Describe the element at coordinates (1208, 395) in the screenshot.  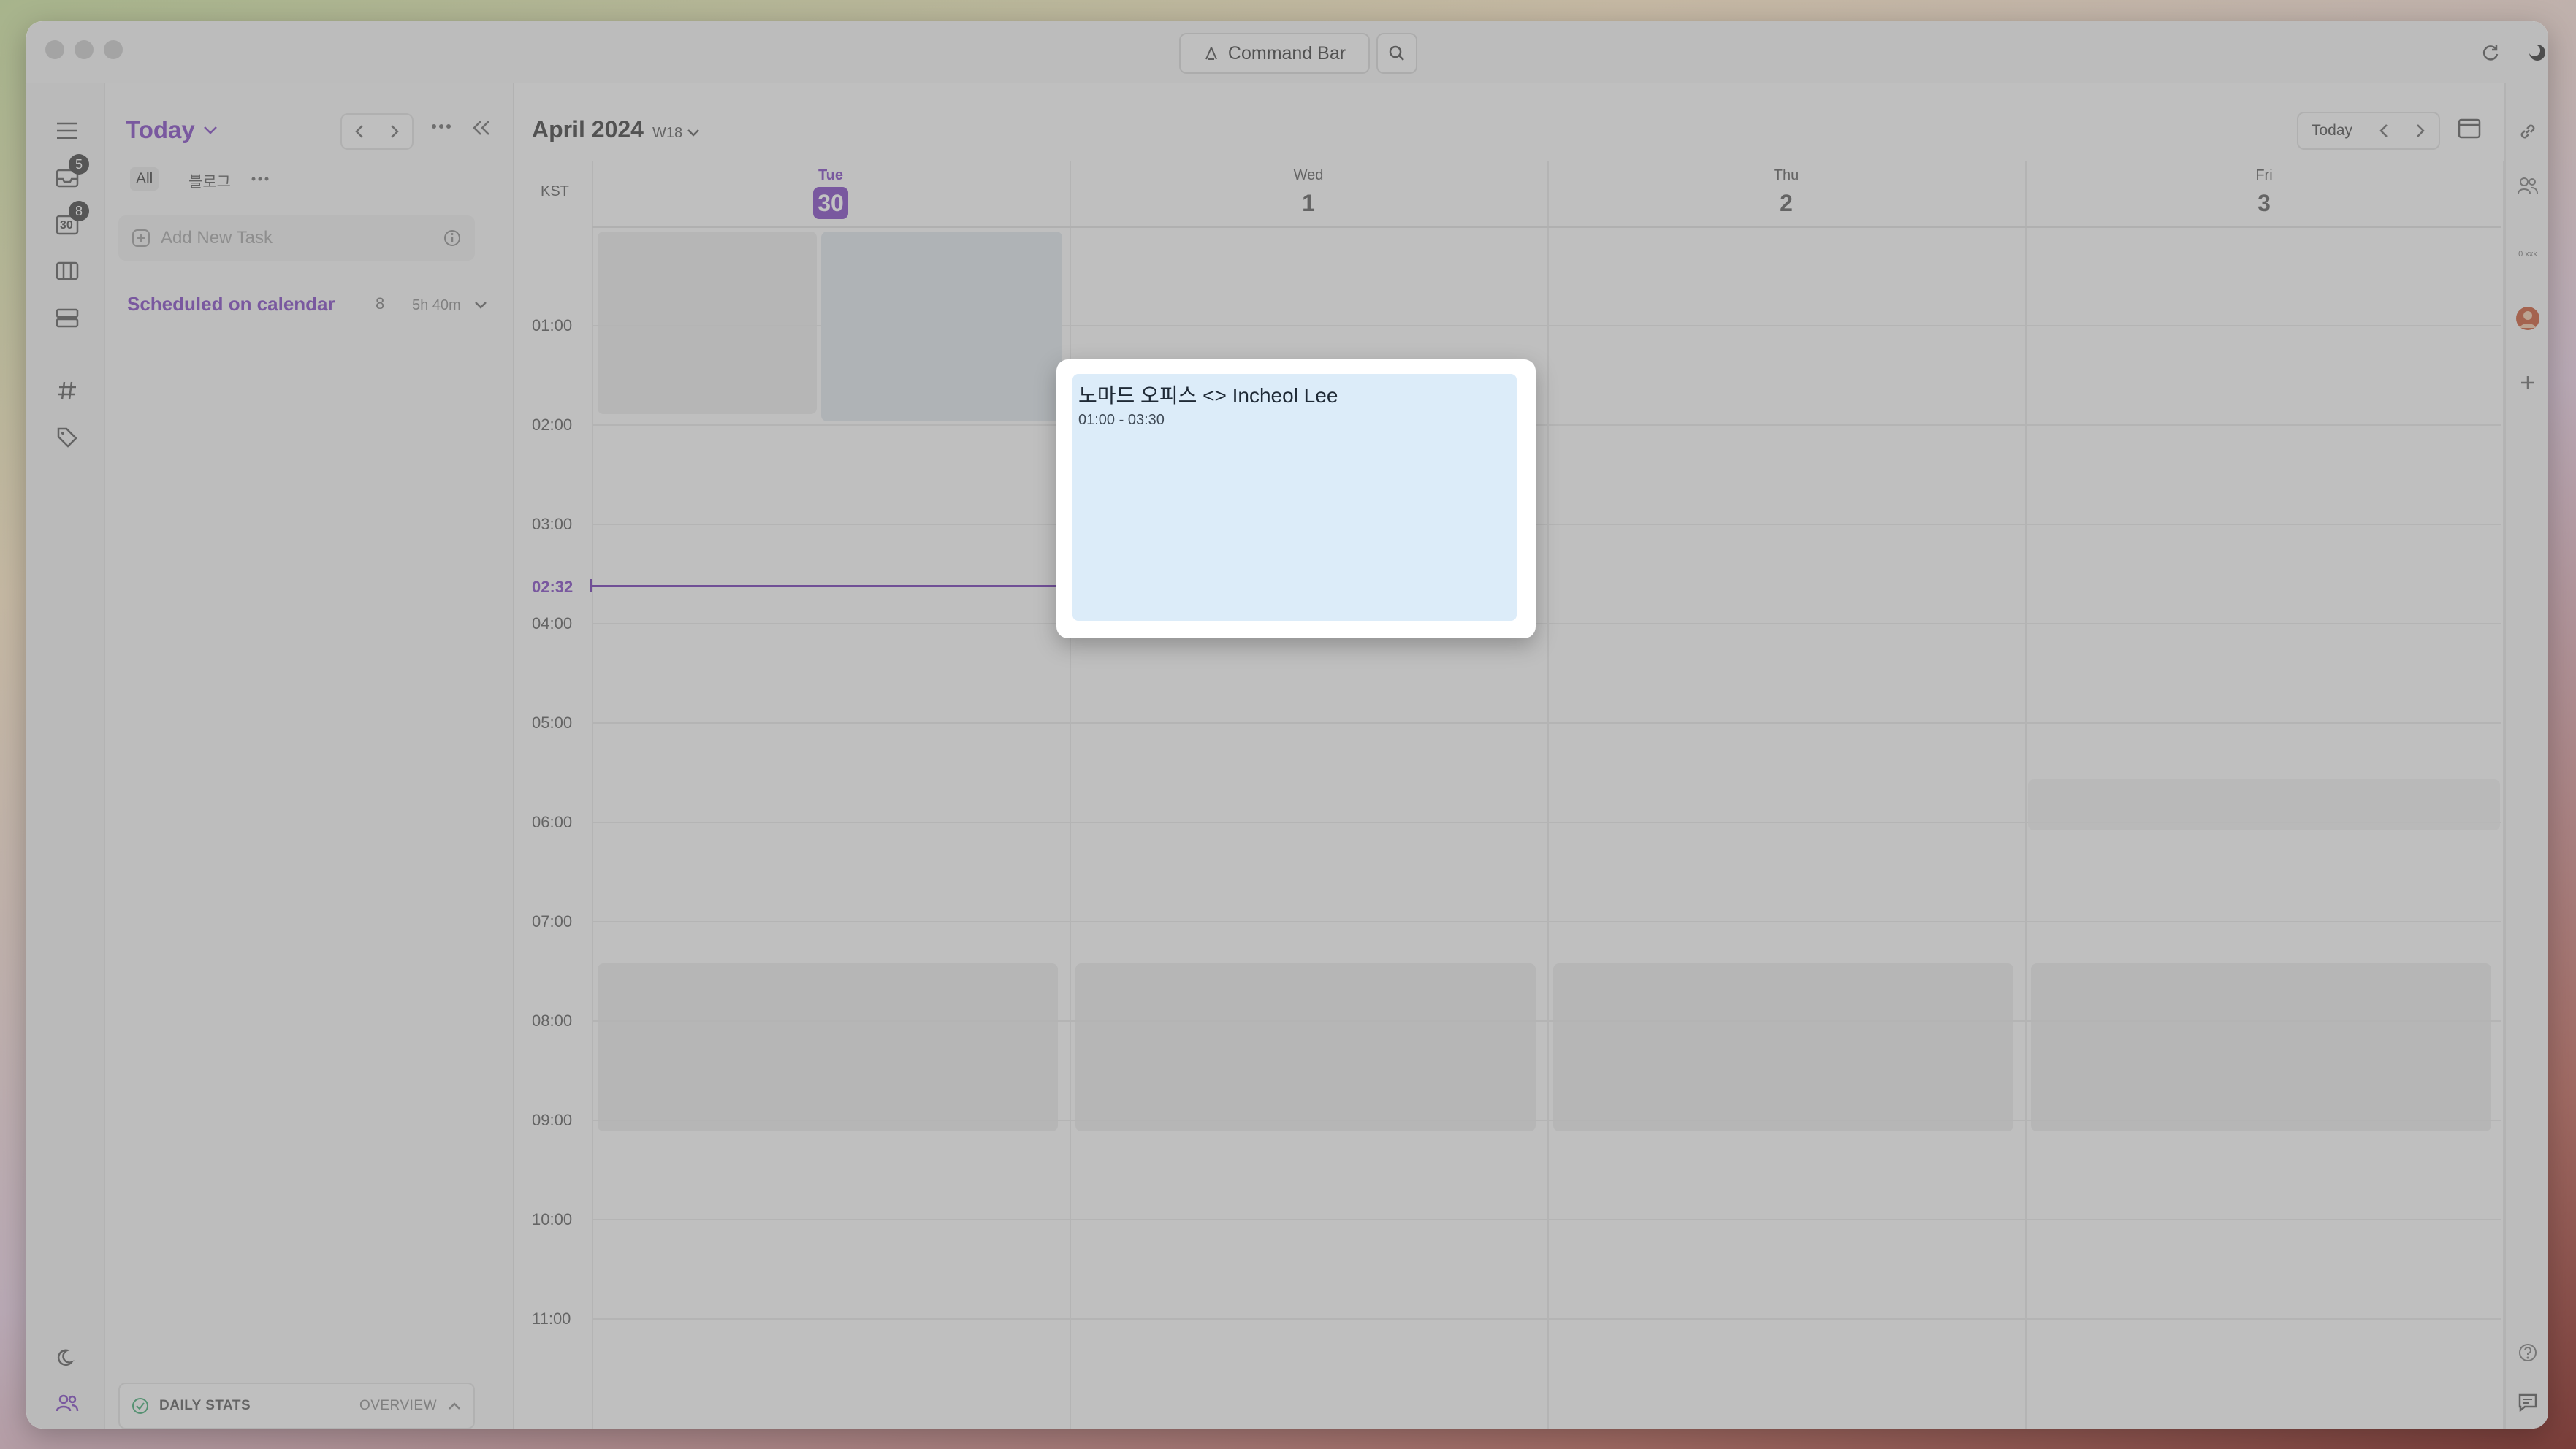
I see `event-title: 노마드 오피스 <> Incheol Lee` at that location.